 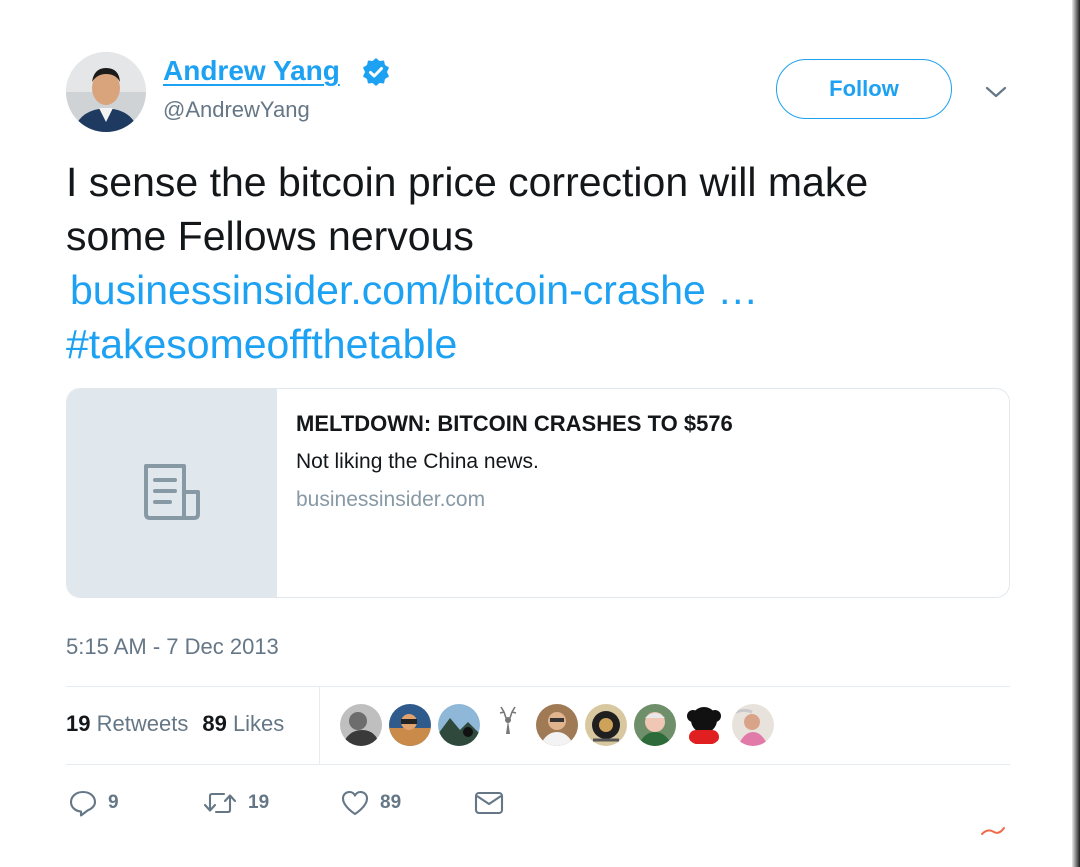 I want to click on verified-badge-icon, so click(x=376, y=72).